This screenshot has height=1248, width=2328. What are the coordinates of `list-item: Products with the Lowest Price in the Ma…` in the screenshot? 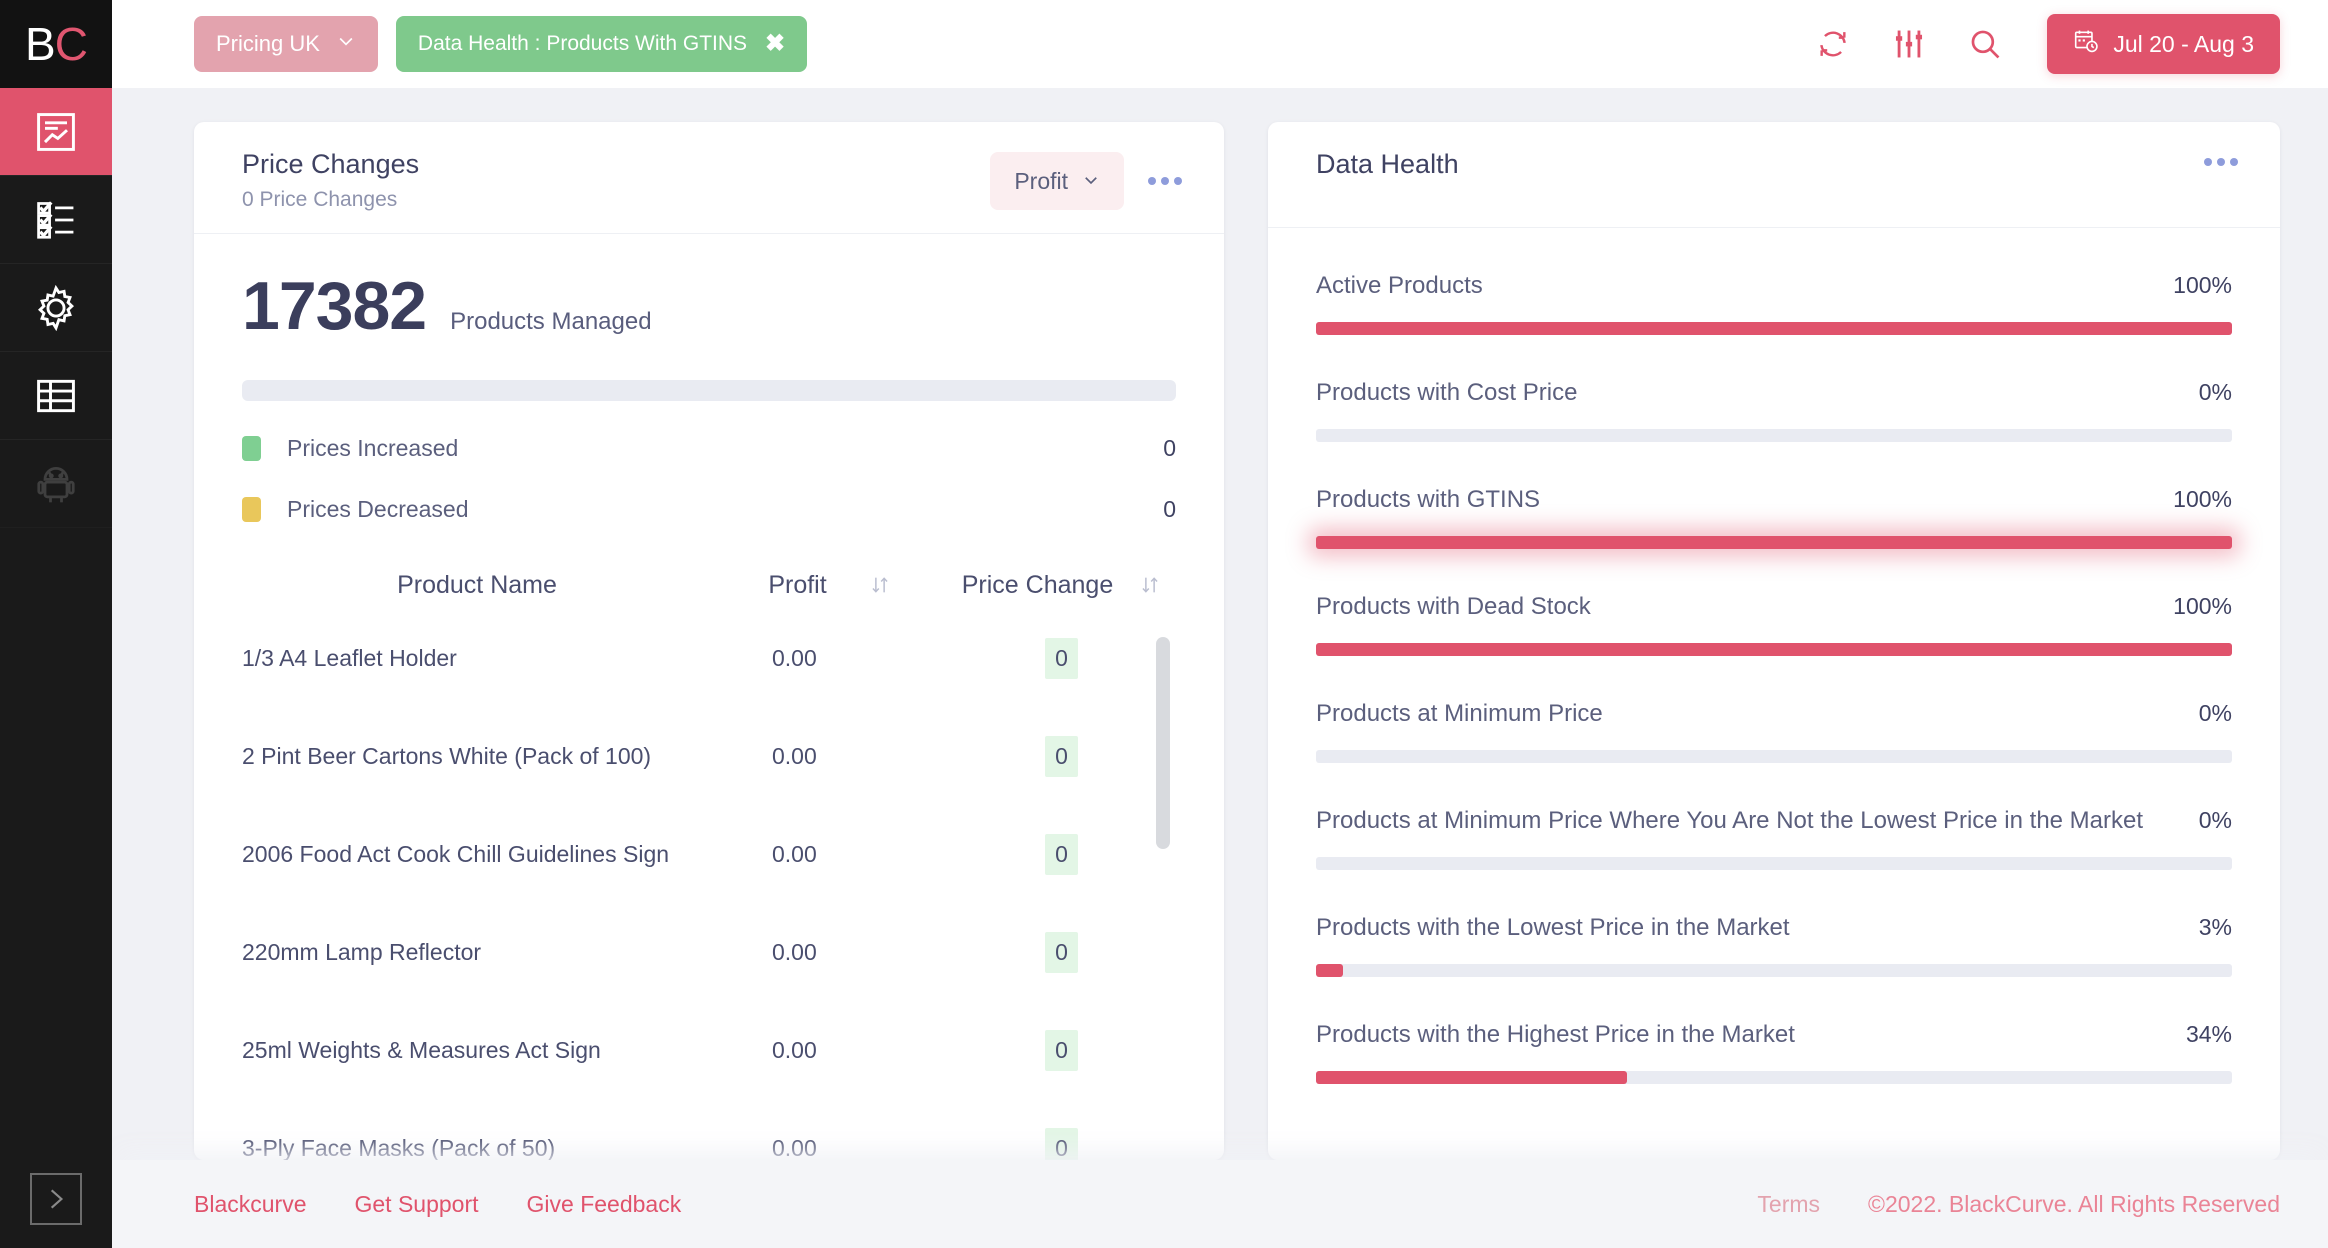 It's located at (1774, 941).